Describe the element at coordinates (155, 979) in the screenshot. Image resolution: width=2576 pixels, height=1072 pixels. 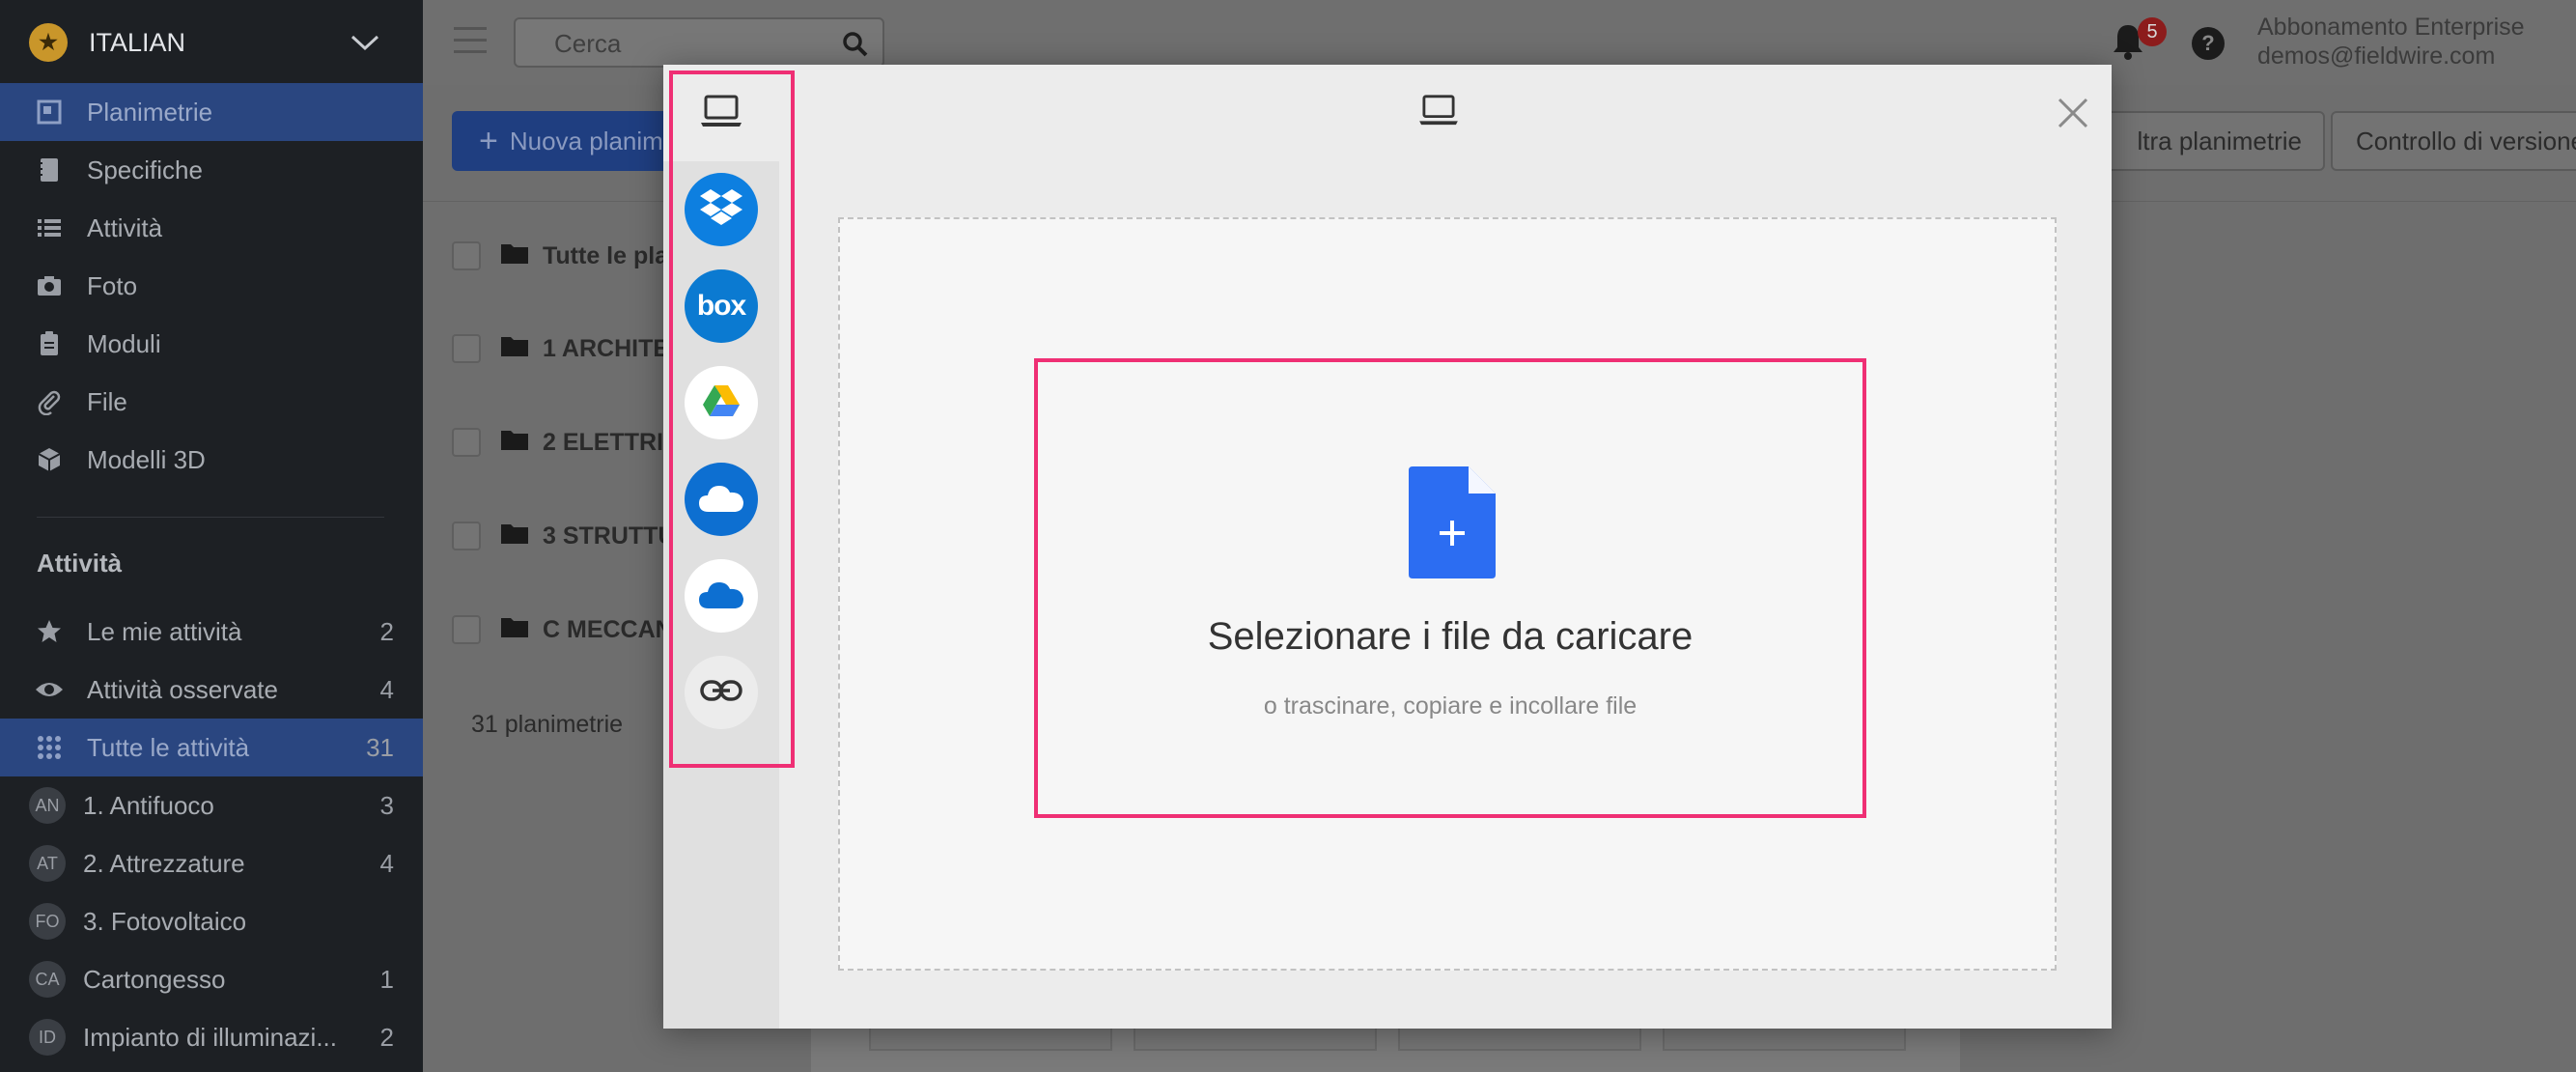
I see `sidebar-item-label: Cartongesso` at that location.